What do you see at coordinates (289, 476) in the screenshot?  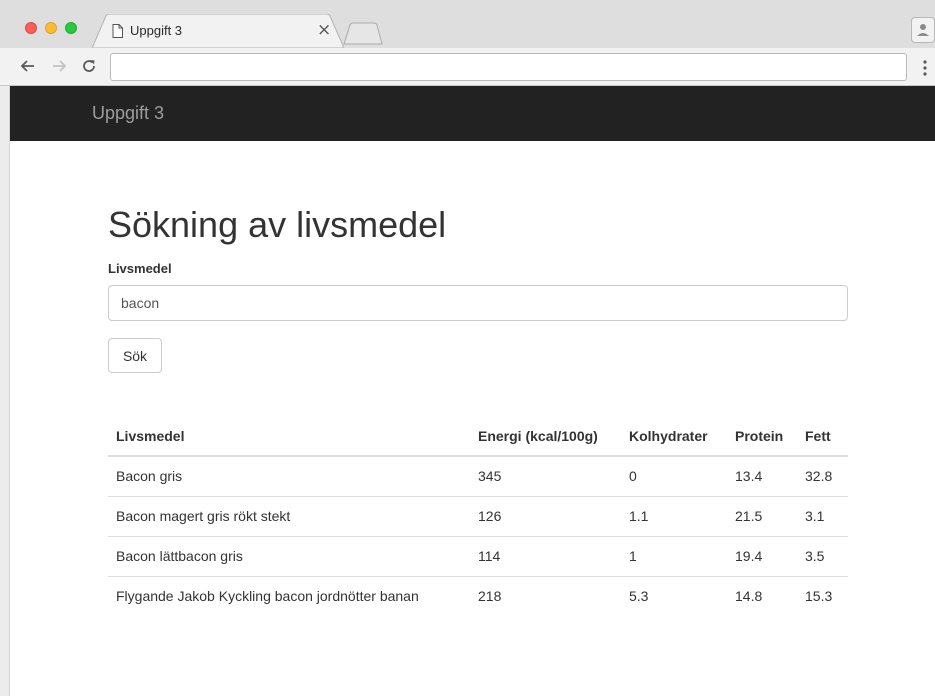 I see `cell-food: Bacon gris` at bounding box center [289, 476].